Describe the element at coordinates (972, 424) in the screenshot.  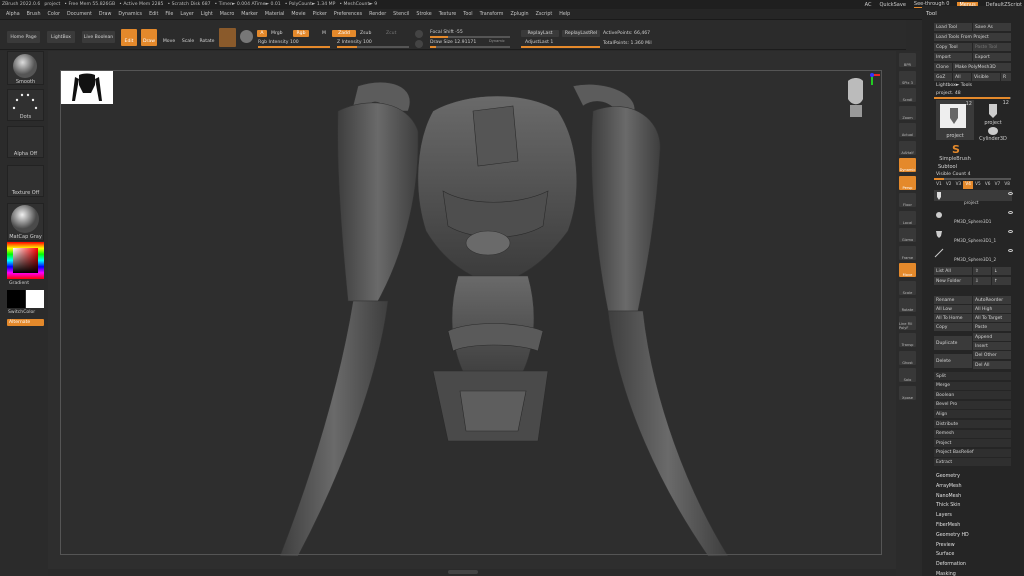
I see `distribute-button: Distribute` at that location.